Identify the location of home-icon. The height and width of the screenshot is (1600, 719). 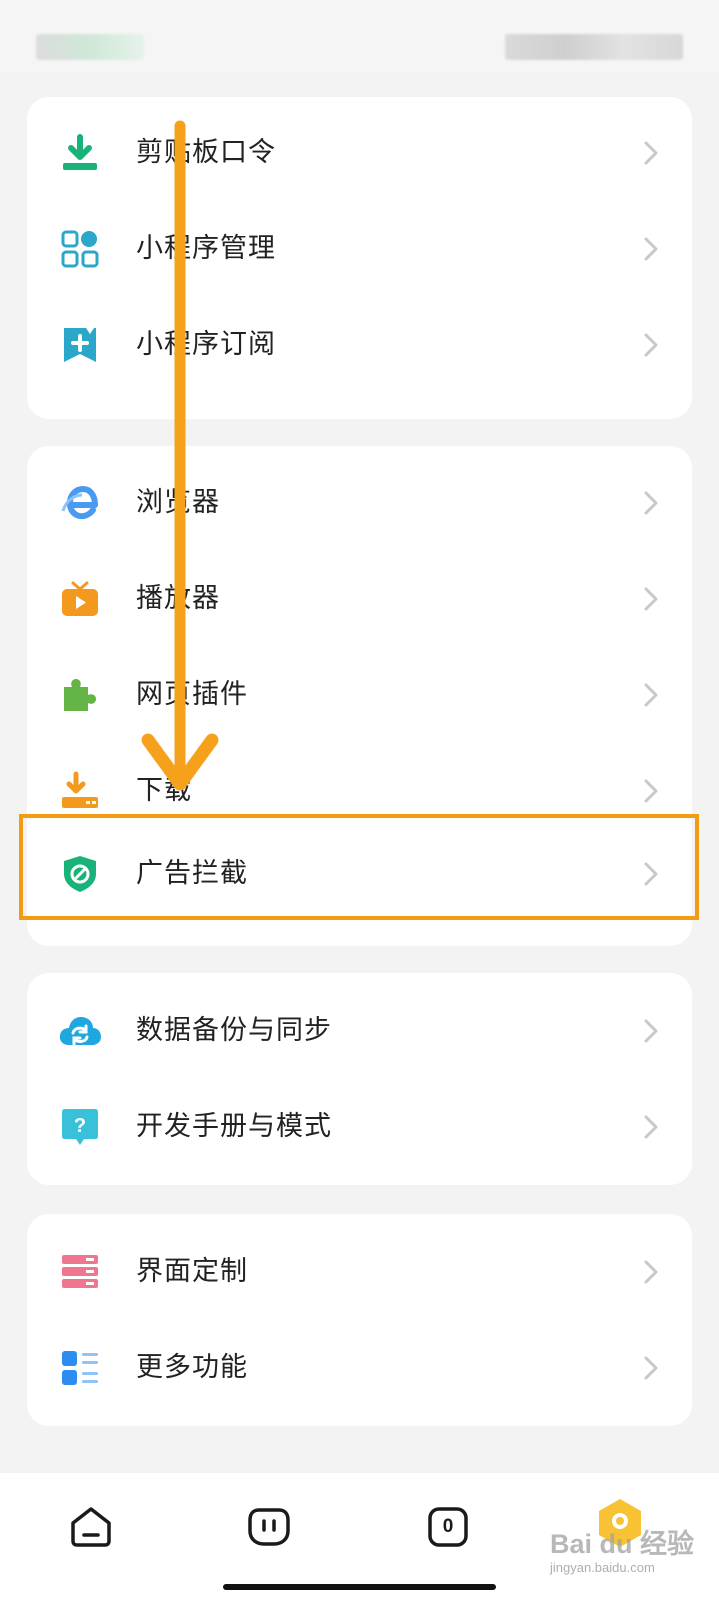
(91, 1527).